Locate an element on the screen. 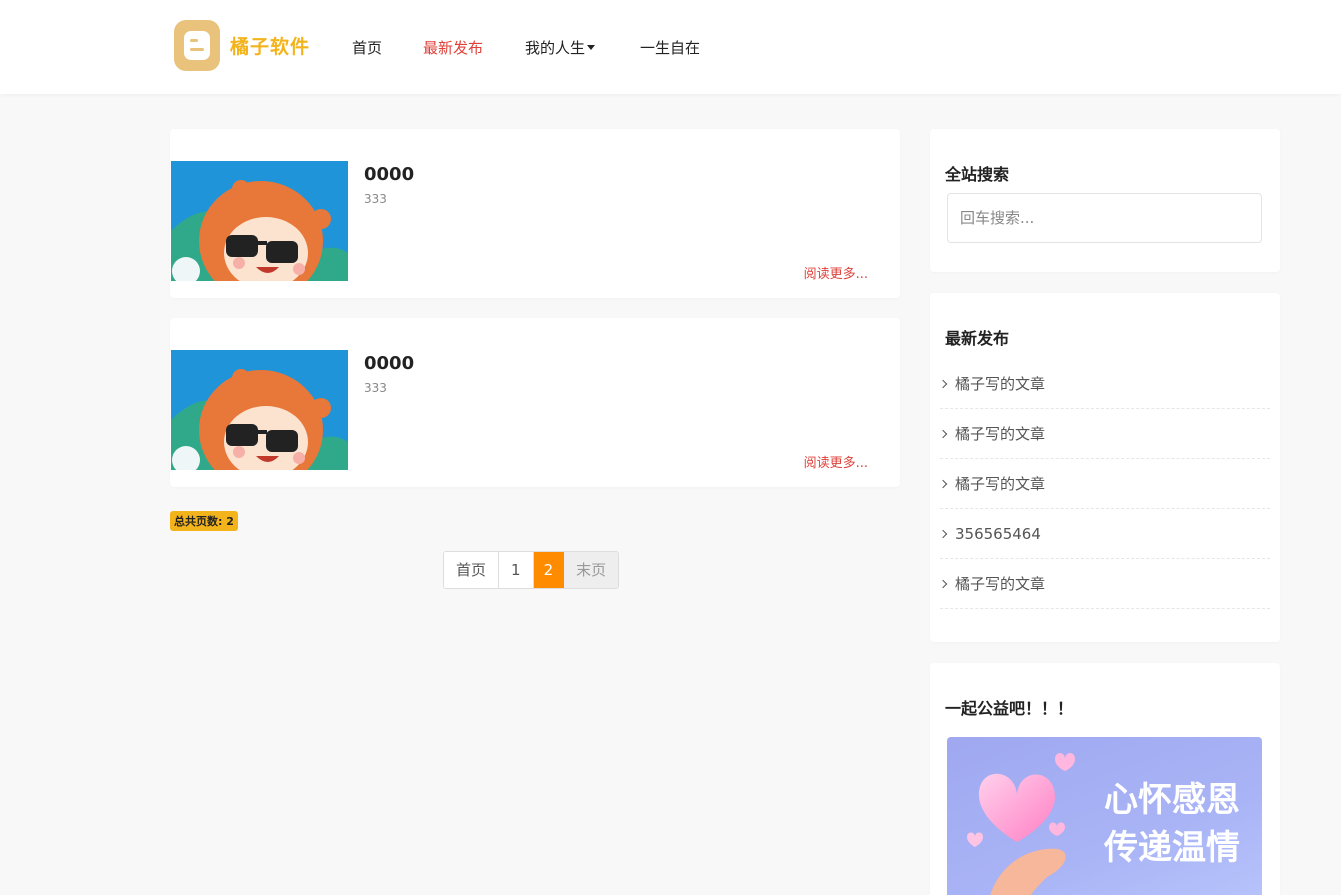  latest-widget-title: 最新发布 is located at coordinates (977, 338).